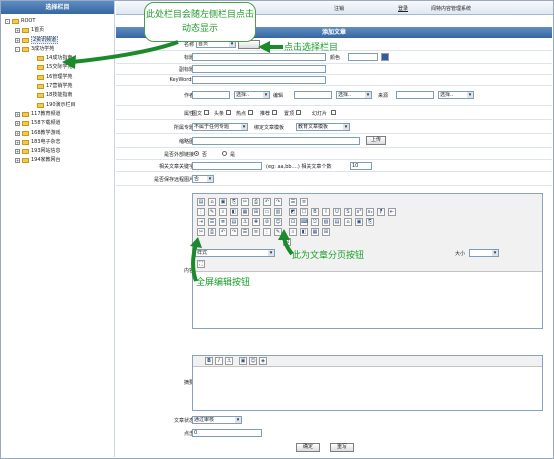 The height and width of the screenshot is (459, 554). What do you see at coordinates (59, 77) in the screenshot?
I see `tree-node: 16管理学苑` at bounding box center [59, 77].